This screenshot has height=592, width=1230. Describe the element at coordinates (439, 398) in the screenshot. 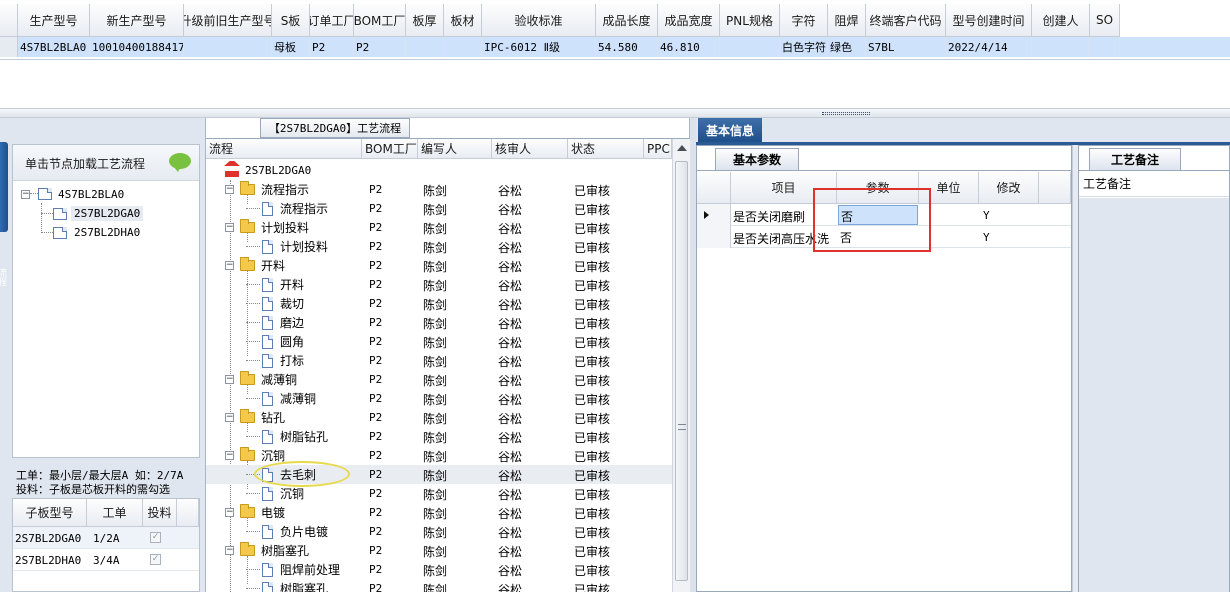

I see `process-step: 减薄铜 P2 陈剑 谷松 已审核` at that location.